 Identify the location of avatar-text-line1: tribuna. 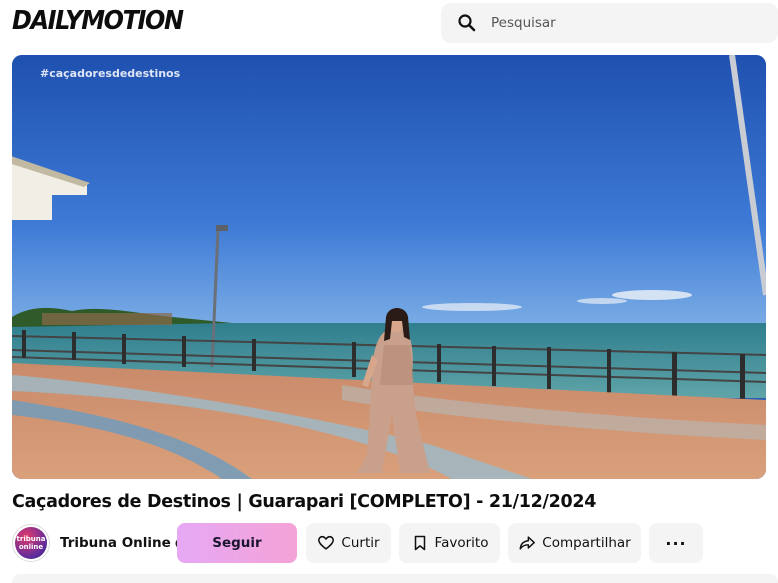
(31, 539).